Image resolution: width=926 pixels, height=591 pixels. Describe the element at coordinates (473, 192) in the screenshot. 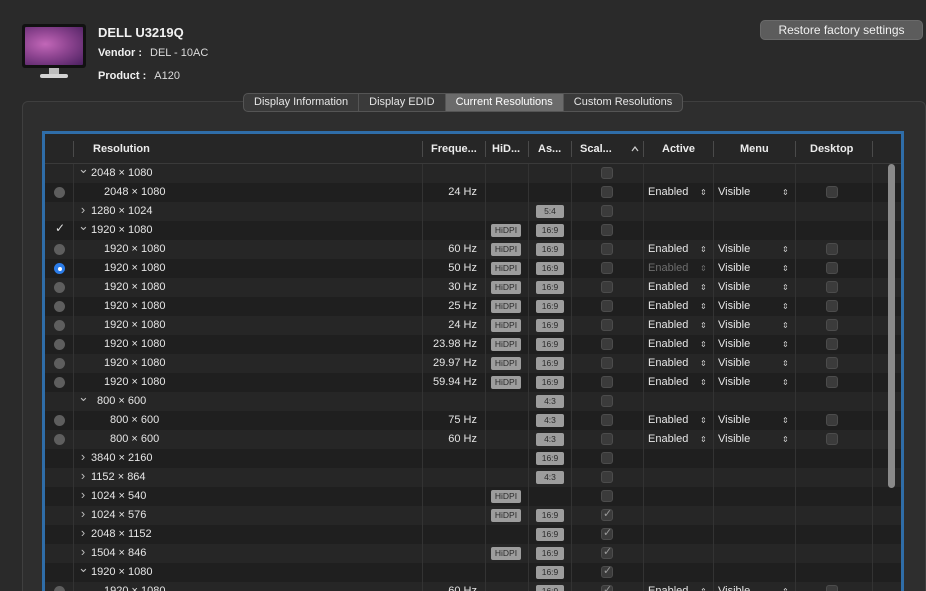

I see `resolution-mode-row: 2048 × 1080 24 Hz Enabled ⇕ Visible ⇕` at that location.